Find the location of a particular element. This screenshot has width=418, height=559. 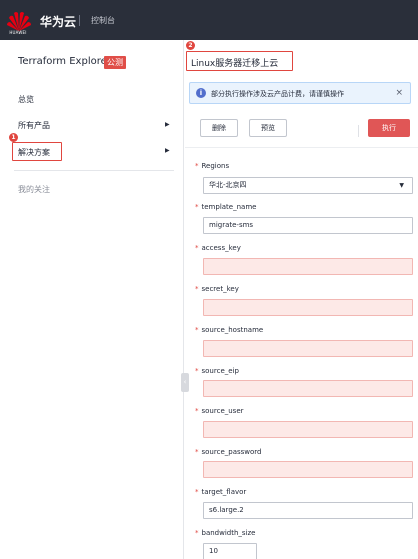

delete-button: 删除 is located at coordinates (219, 128).